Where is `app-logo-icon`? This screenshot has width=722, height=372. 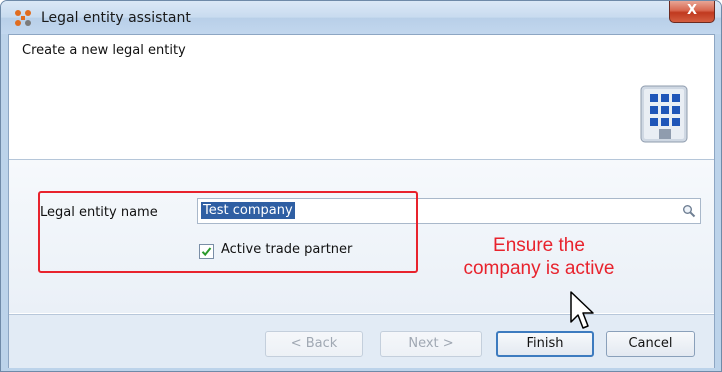
app-logo-icon is located at coordinates (23, 18).